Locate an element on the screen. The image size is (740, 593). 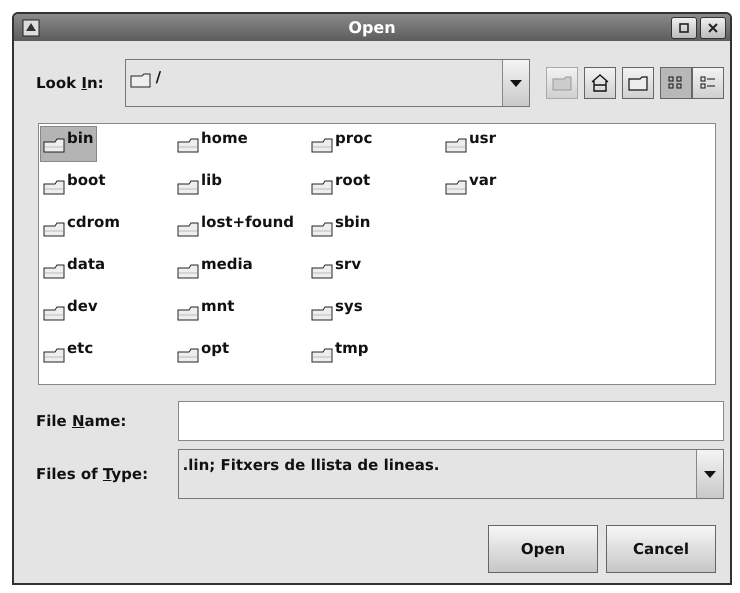
folder-item: srv is located at coordinates (336, 270).